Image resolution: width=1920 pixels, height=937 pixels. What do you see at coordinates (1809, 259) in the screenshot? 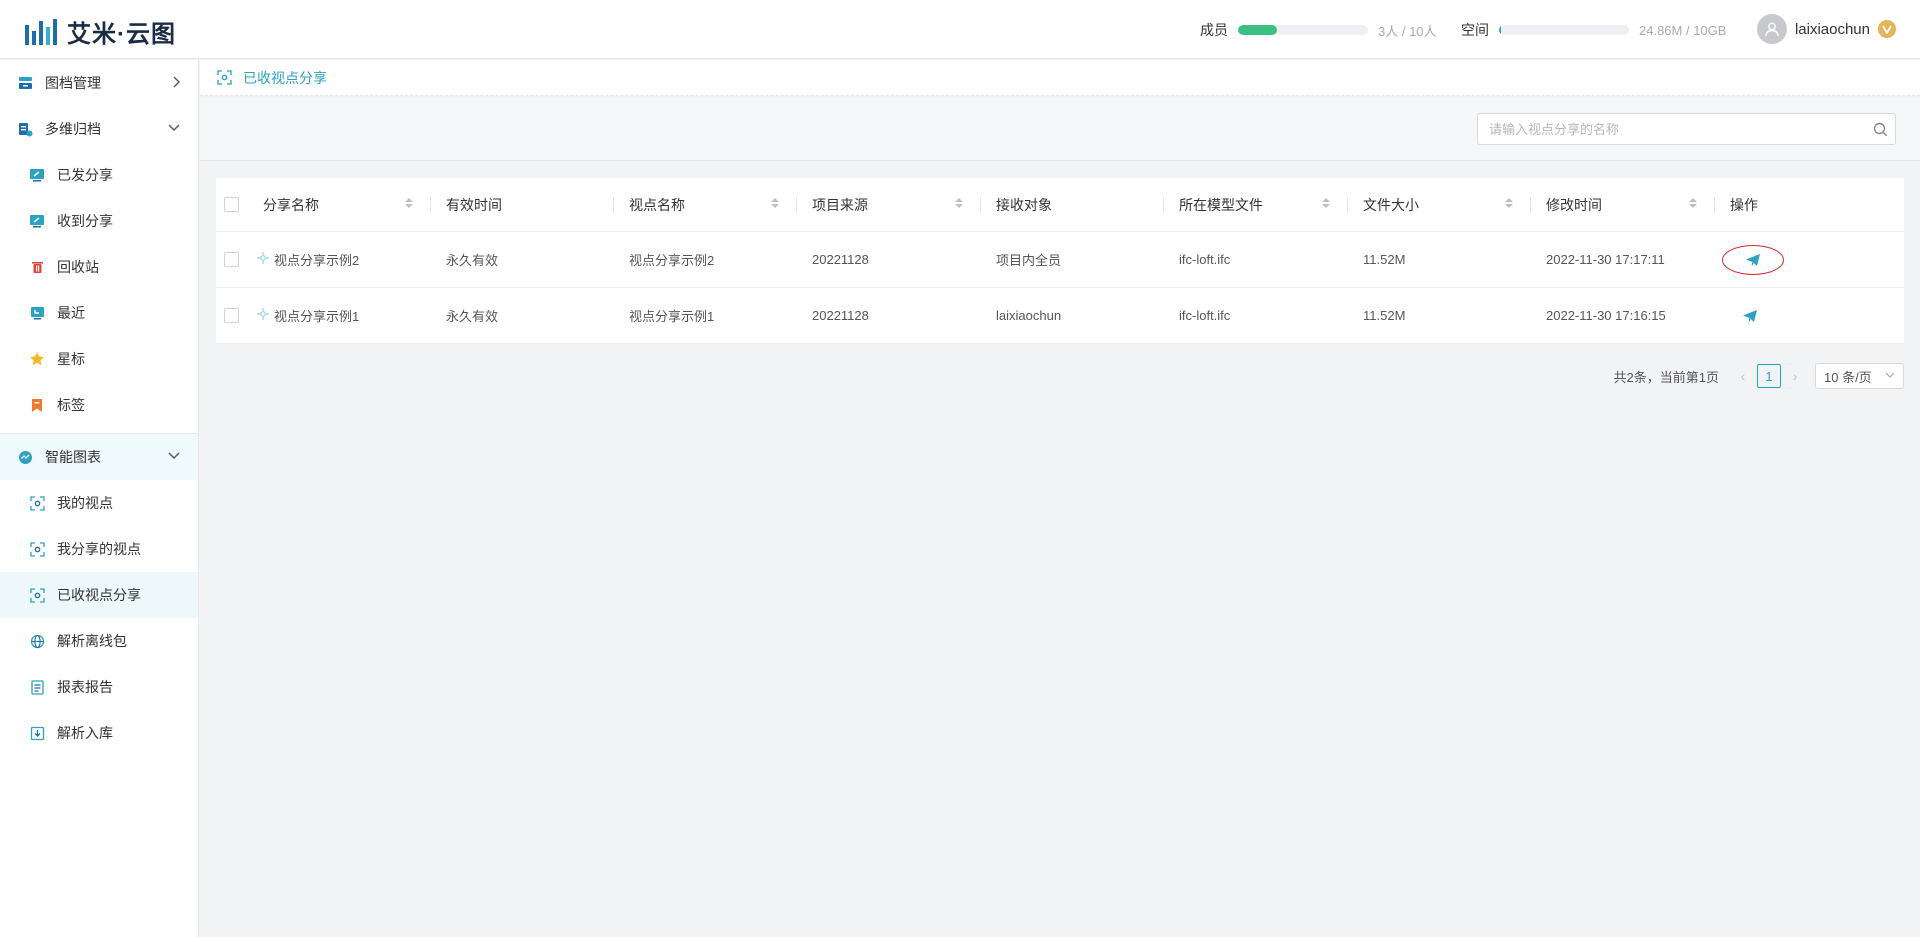
I see `actions-cell` at bounding box center [1809, 259].